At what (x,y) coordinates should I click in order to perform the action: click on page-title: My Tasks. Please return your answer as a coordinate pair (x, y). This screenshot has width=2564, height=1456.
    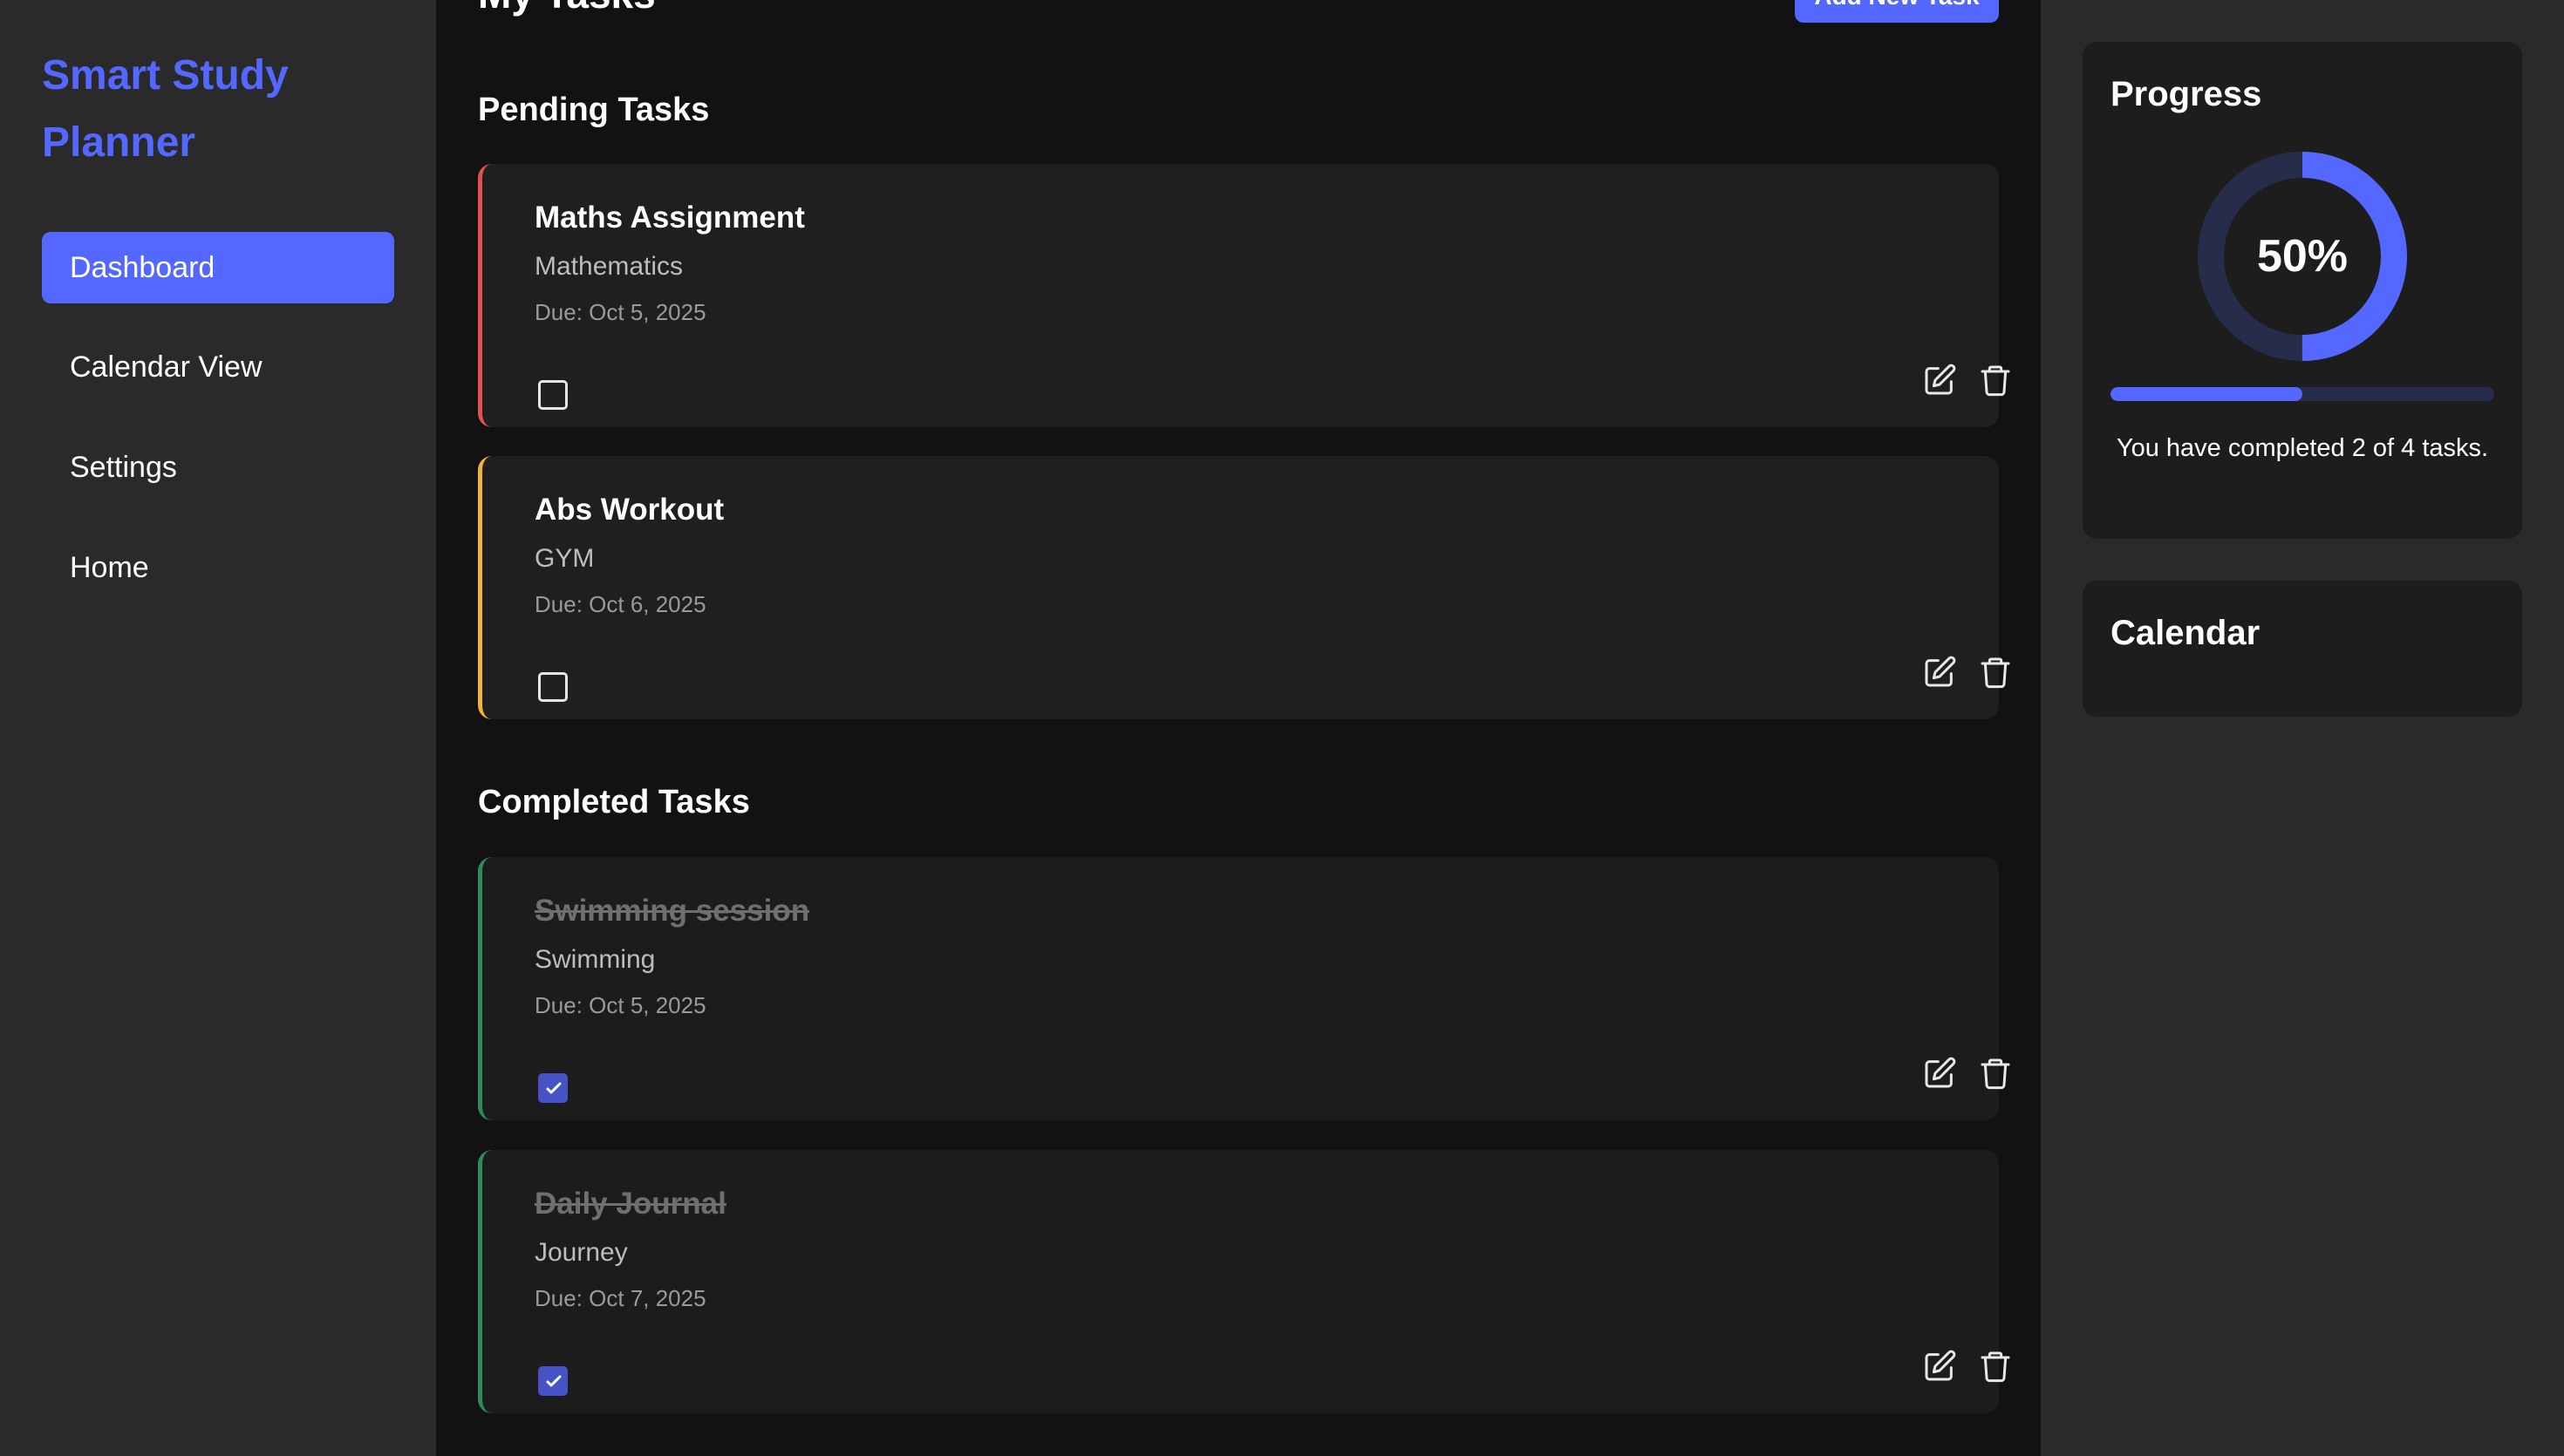
    Looking at the image, I should click on (567, 8).